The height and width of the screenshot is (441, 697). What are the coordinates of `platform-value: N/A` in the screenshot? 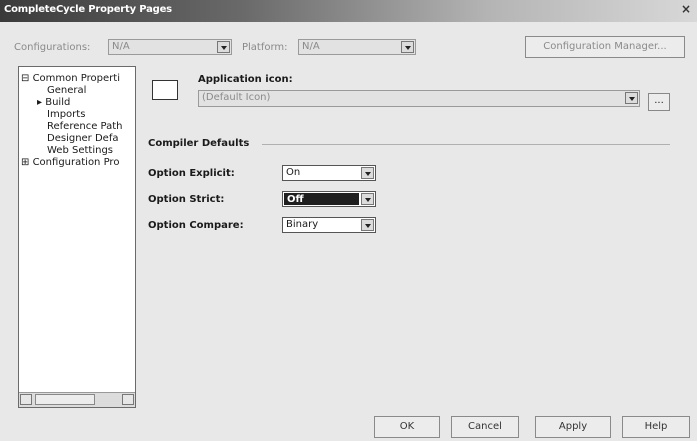 It's located at (311, 46).